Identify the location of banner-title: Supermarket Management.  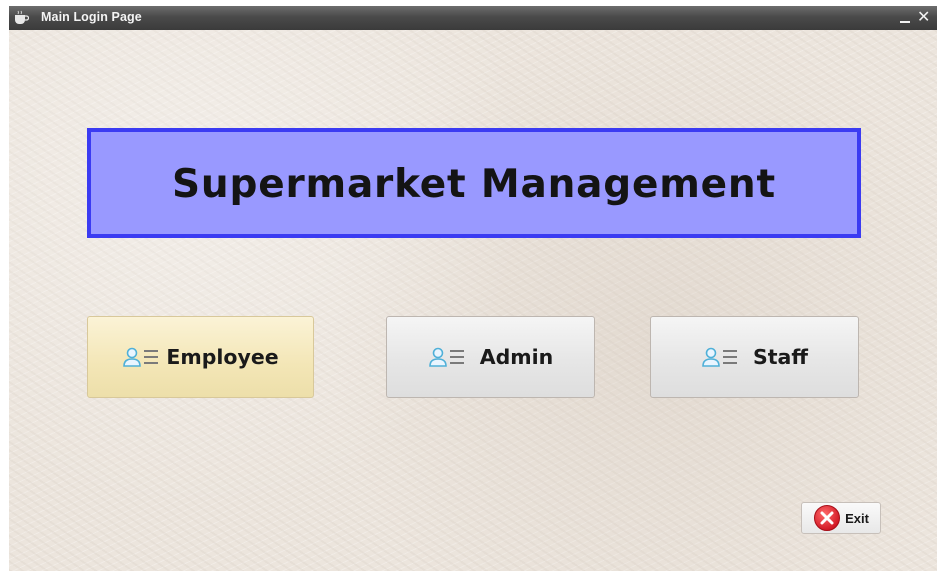
(474, 184).